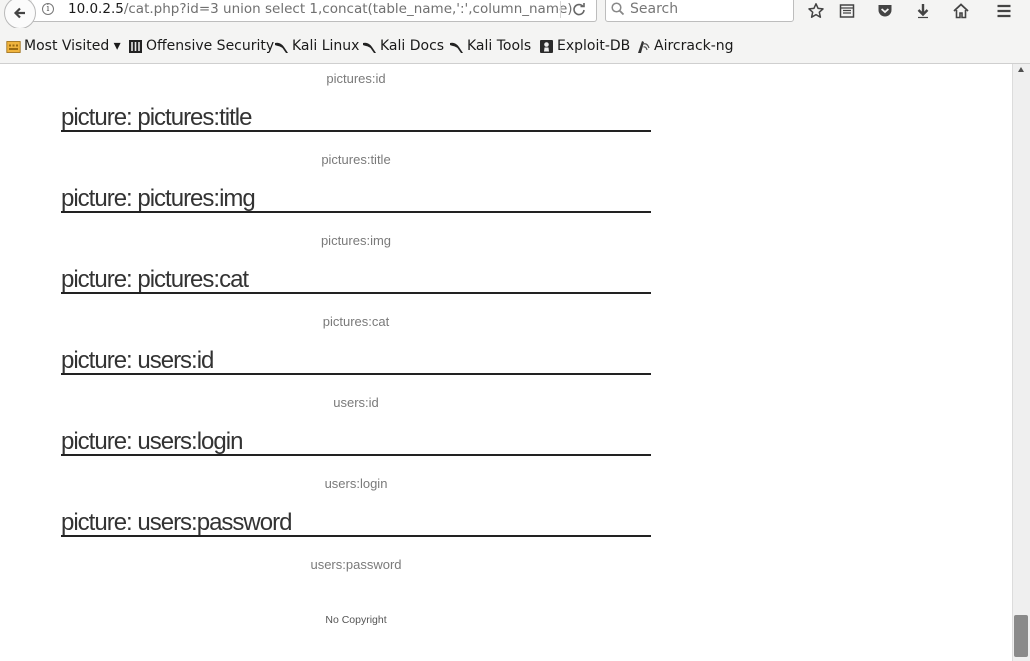 This screenshot has width=1030, height=661. Describe the element at coordinates (356, 483) in the screenshot. I see `picture-caption: users:login` at that location.